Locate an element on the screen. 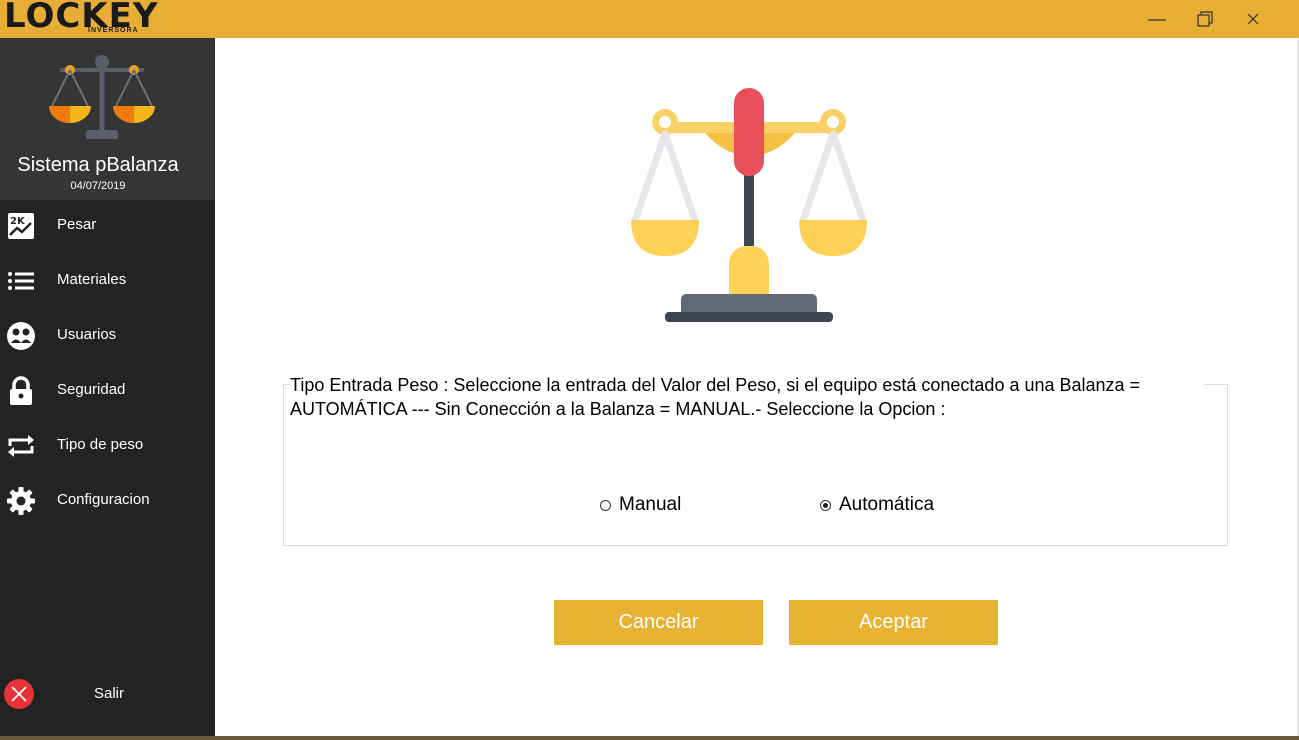 This screenshot has height=740, width=1299. sidebar-item-label: Usuarios is located at coordinates (87, 334).